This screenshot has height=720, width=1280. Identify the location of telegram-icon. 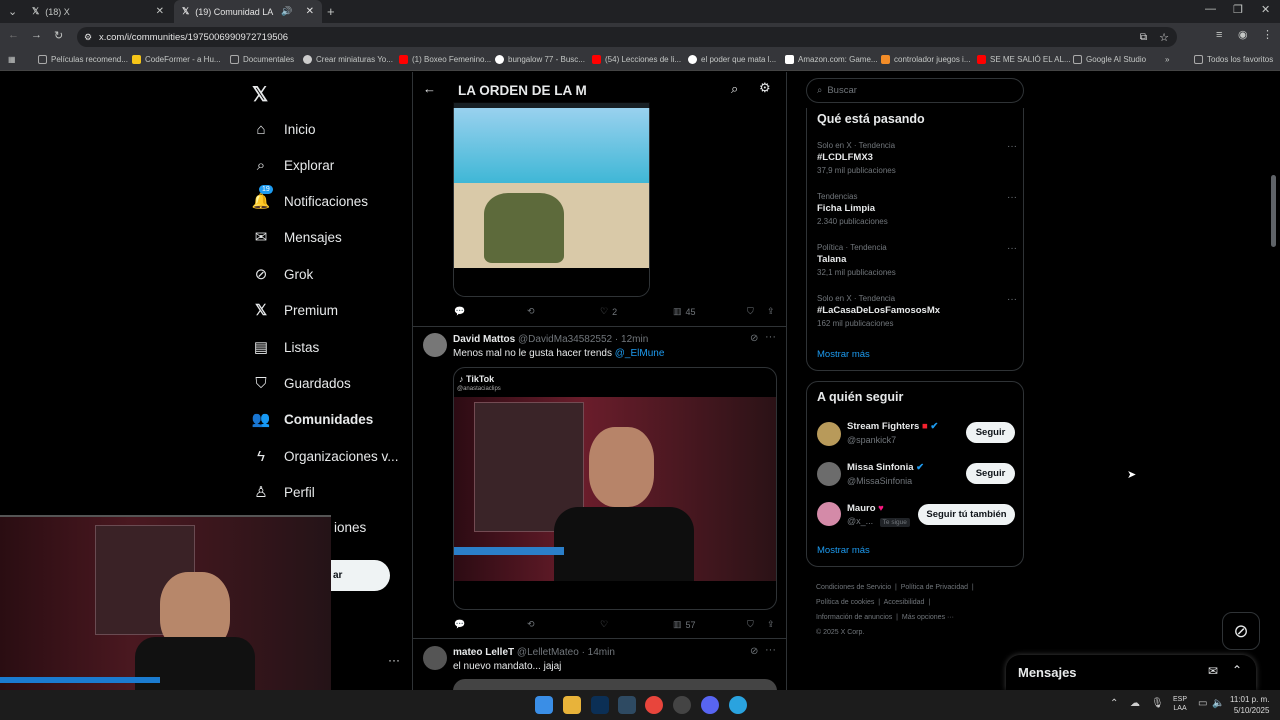
(738, 705).